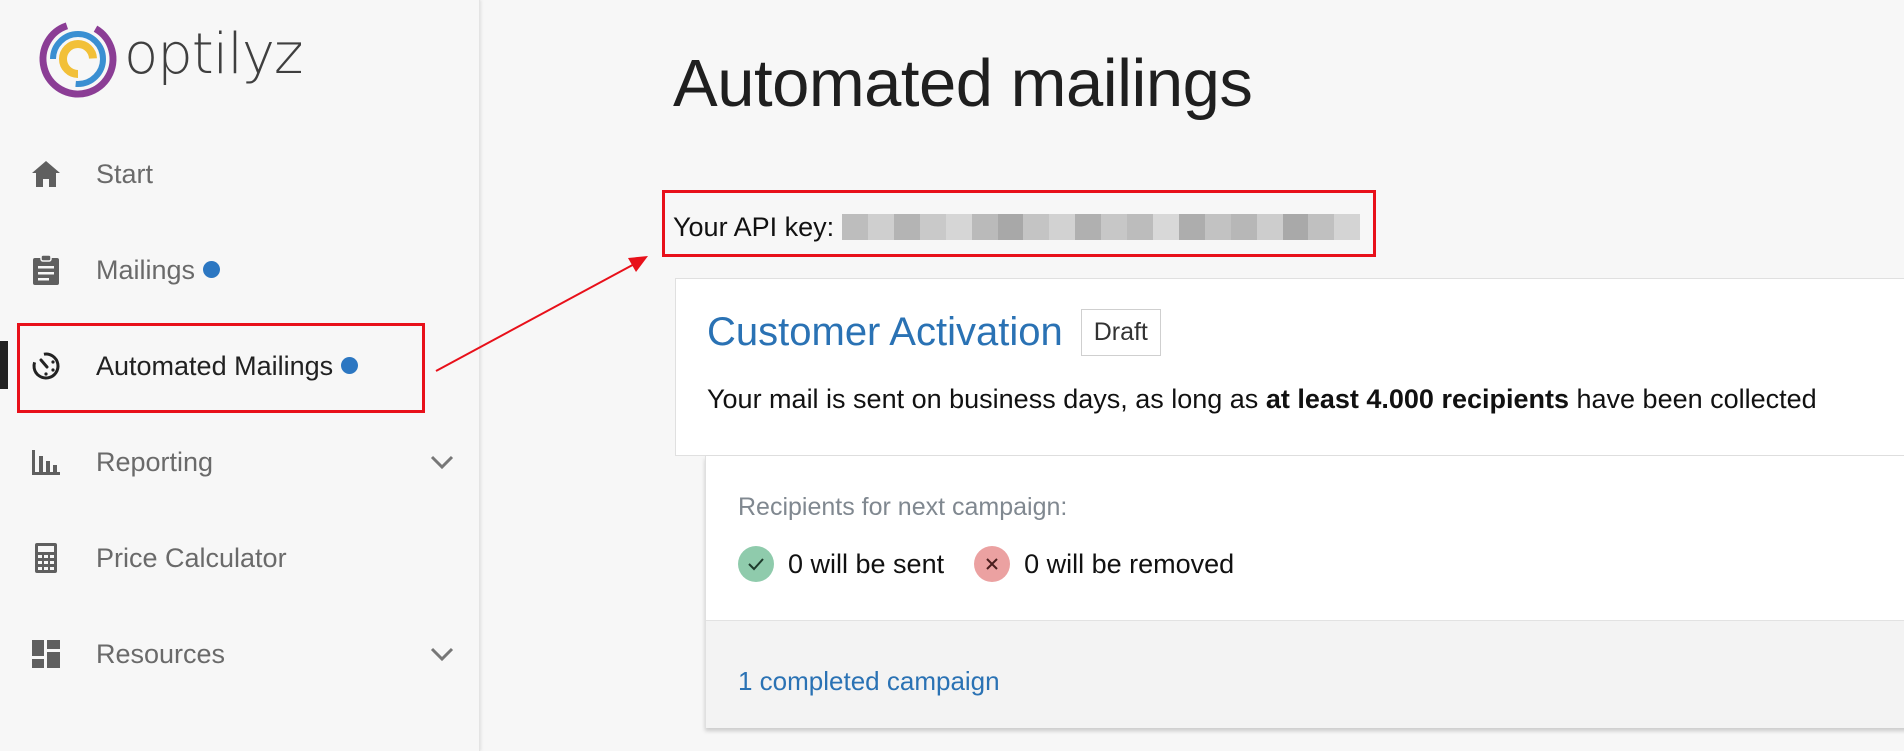 The height and width of the screenshot is (751, 1904). Describe the element at coordinates (155, 461) in the screenshot. I see `sidebar-item-label: Reporting` at that location.